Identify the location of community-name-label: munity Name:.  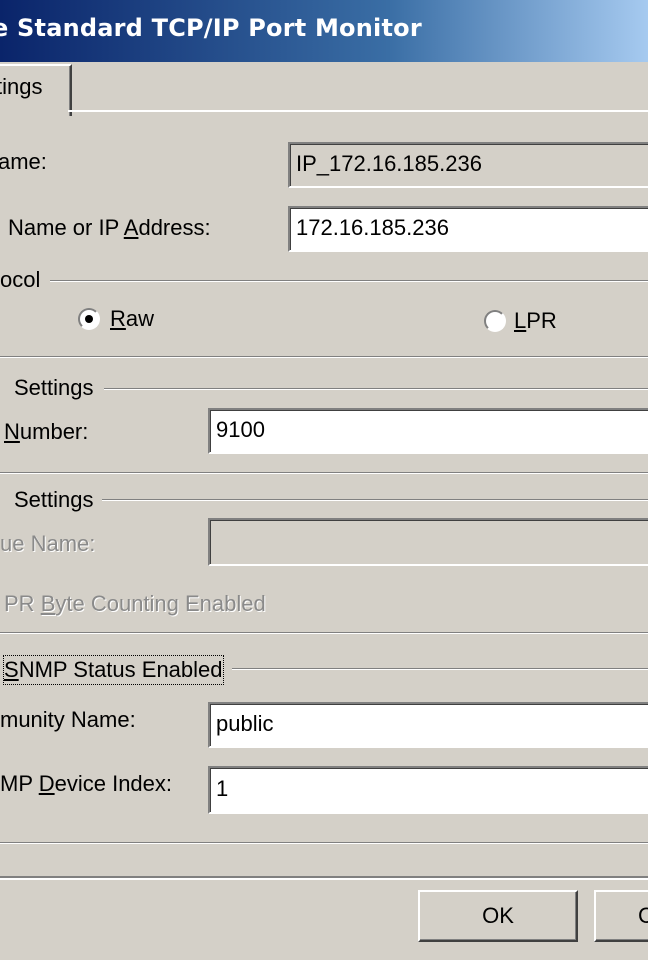
(68, 719).